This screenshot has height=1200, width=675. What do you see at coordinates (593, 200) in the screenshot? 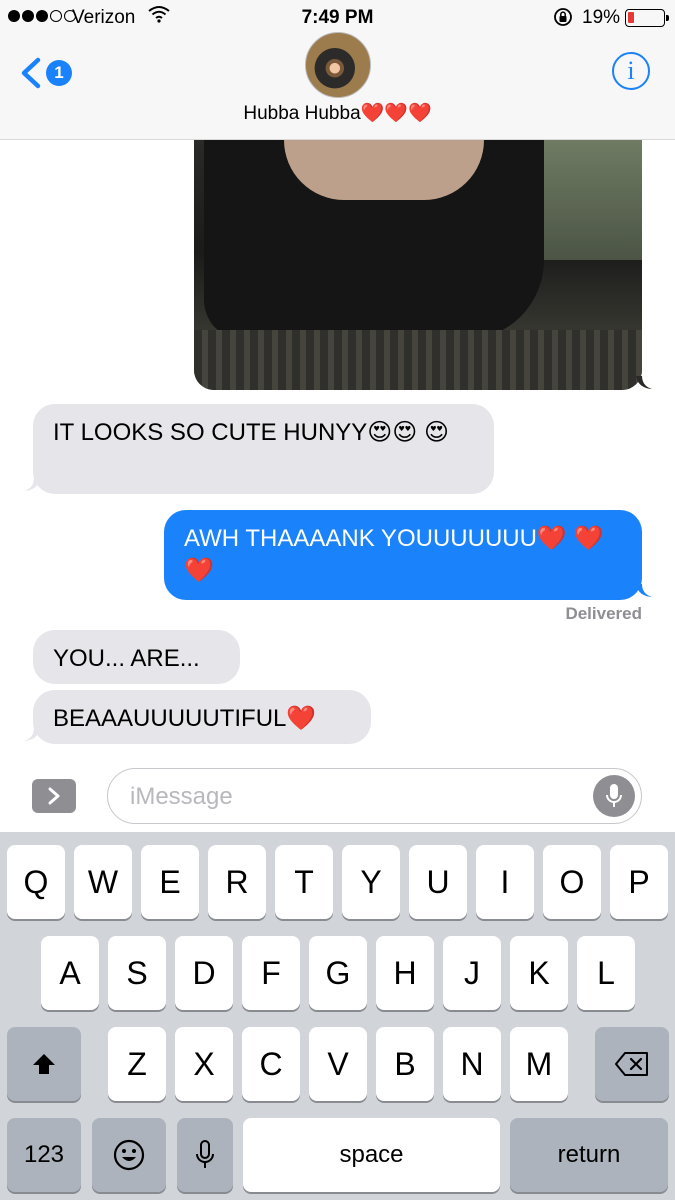
I see `photo-background` at bounding box center [593, 200].